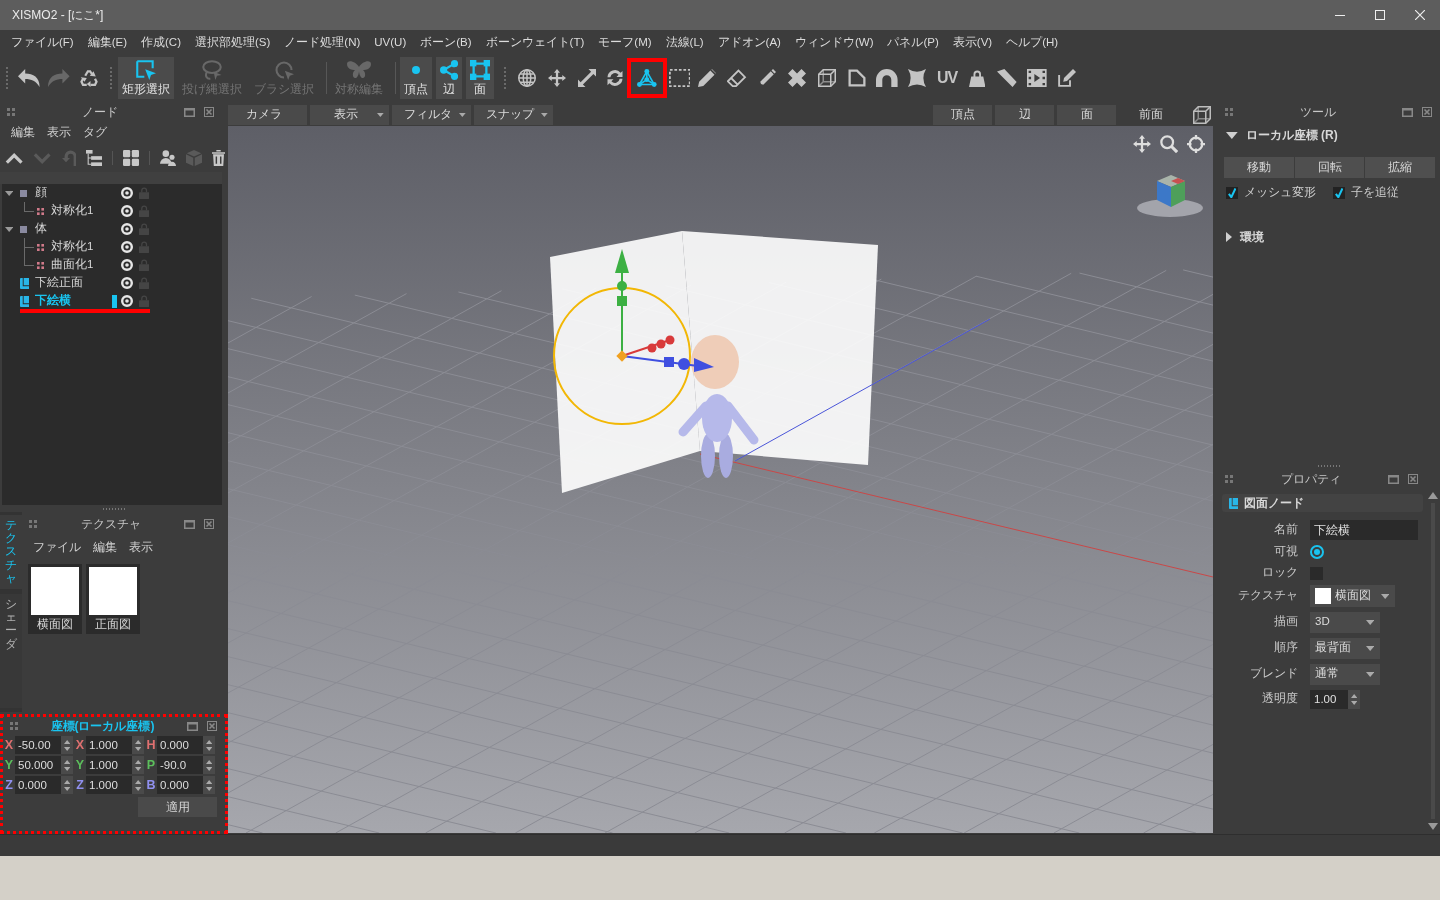 This screenshot has height=900, width=1440. Describe the element at coordinates (94, 158) in the screenshot. I see `list-tree-icon` at that location.